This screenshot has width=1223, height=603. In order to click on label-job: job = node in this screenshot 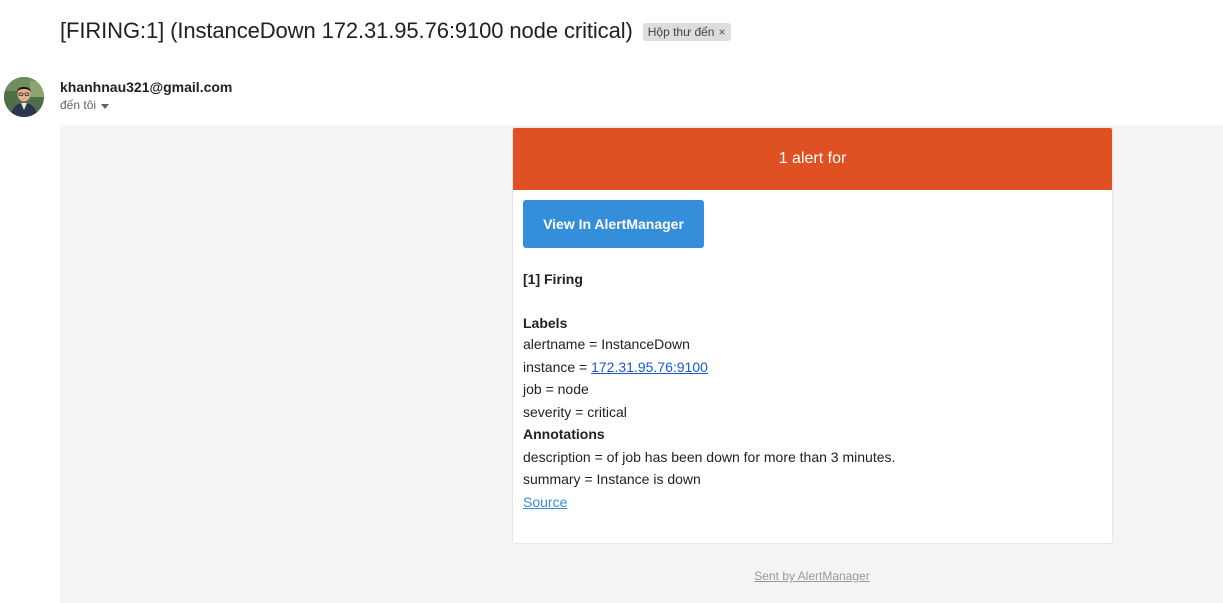, I will do `click(556, 389)`.